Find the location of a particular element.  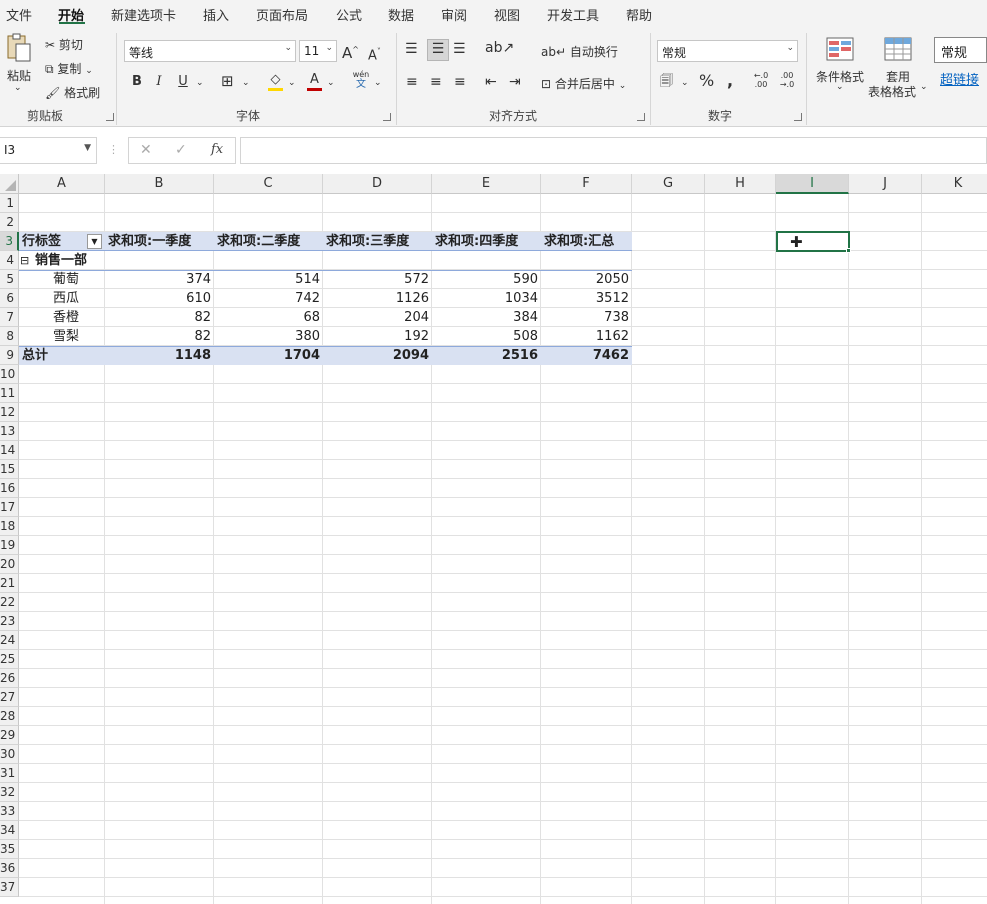

row-header-7: 7 is located at coordinates (9, 317).